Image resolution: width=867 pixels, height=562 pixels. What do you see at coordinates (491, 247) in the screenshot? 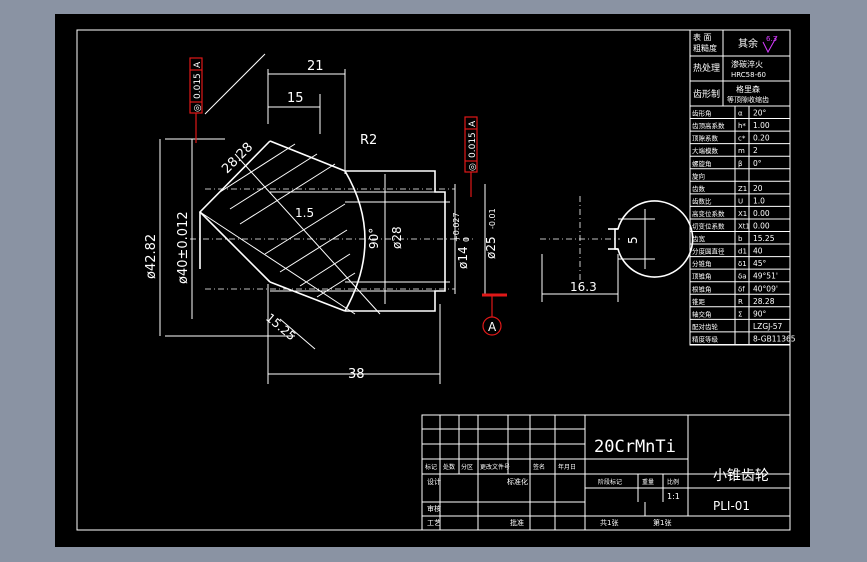
I see `dim-25: ø25` at bounding box center [491, 247].